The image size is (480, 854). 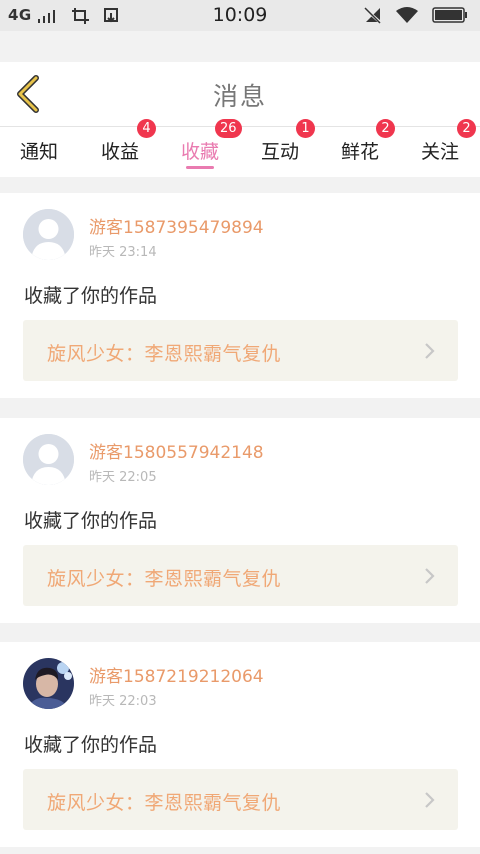 I want to click on tab-flowers: 鲜花 2, so click(x=371, y=148).